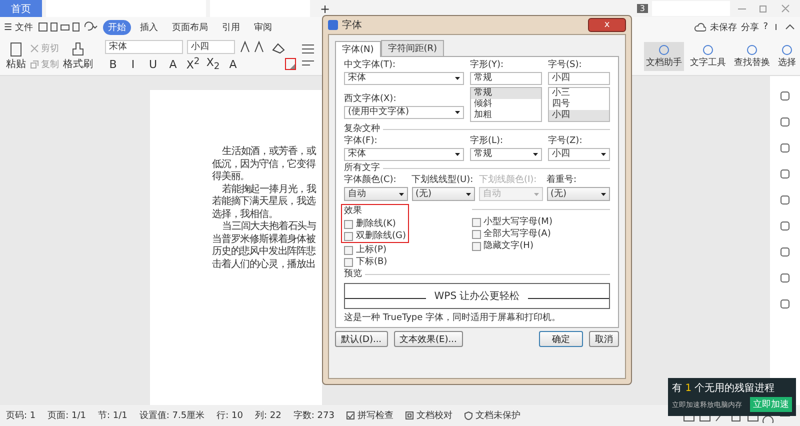 This screenshot has height=426, width=800. What do you see at coordinates (78, 56) in the screenshot?
I see `format-painter-button: 格式刷` at bounding box center [78, 56].